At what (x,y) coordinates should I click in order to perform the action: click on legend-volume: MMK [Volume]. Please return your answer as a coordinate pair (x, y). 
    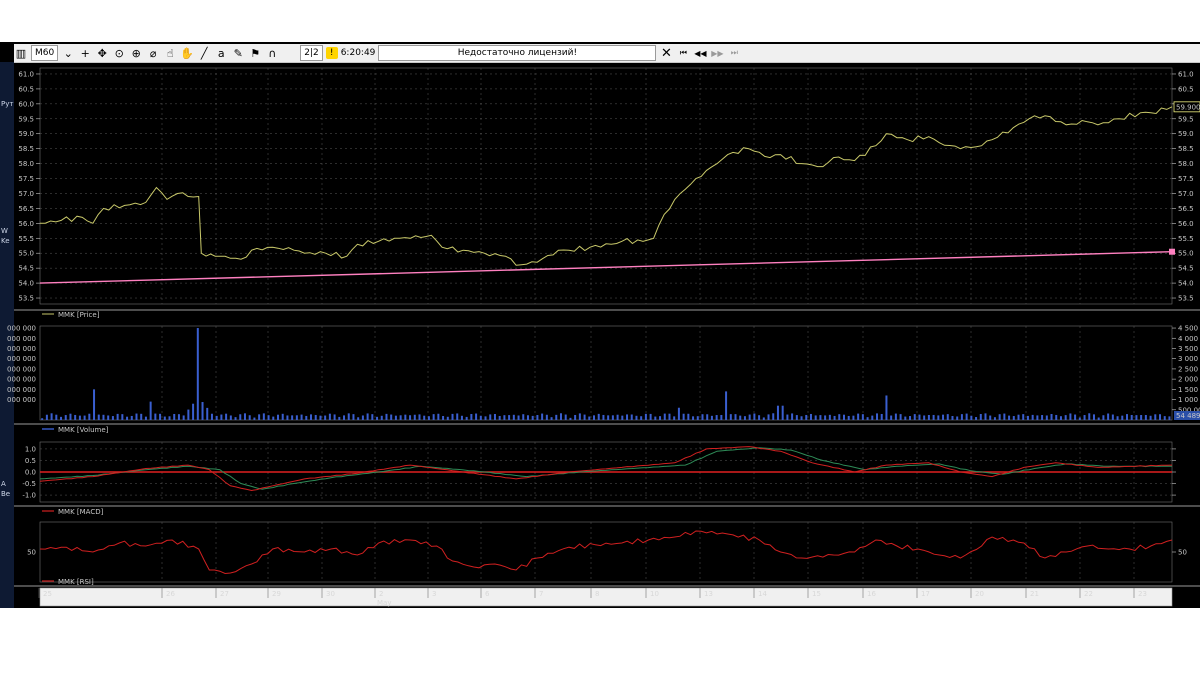
    Looking at the image, I should click on (83, 430).